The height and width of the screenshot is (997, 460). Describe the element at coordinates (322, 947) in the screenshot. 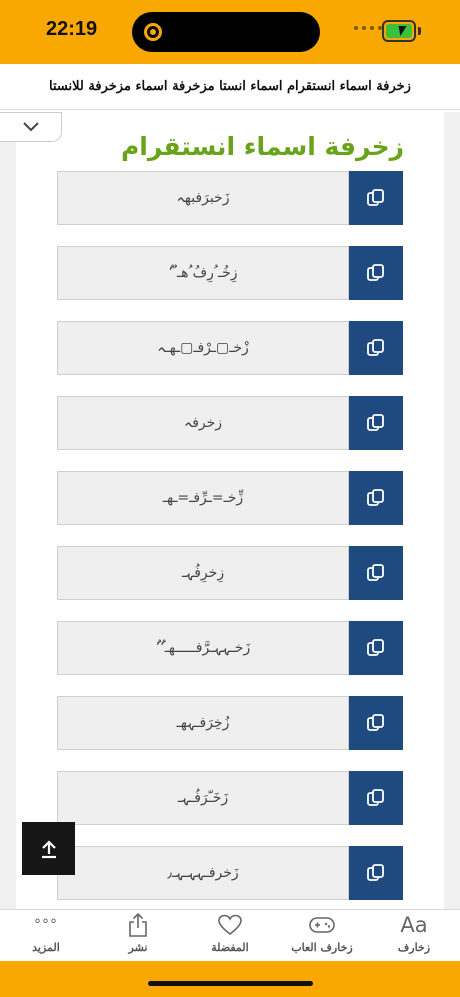

I see `tab-label: زخارف العاب` at that location.